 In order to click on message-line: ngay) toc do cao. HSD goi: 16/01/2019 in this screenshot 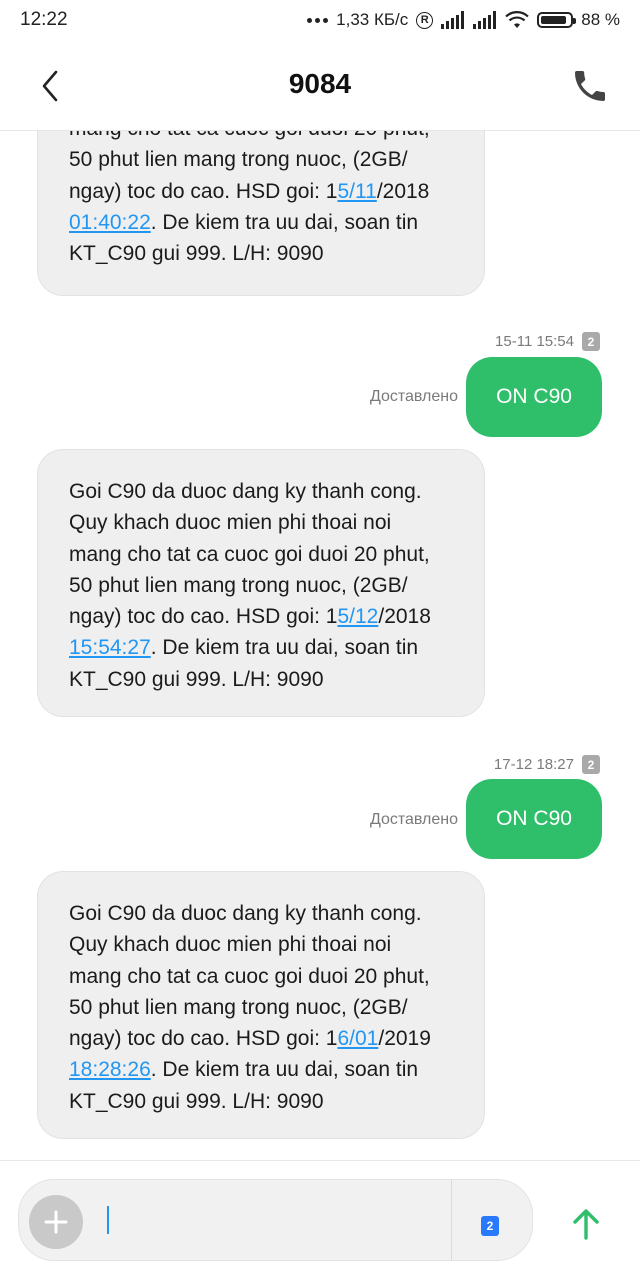, I will do `click(264, 1038)`.